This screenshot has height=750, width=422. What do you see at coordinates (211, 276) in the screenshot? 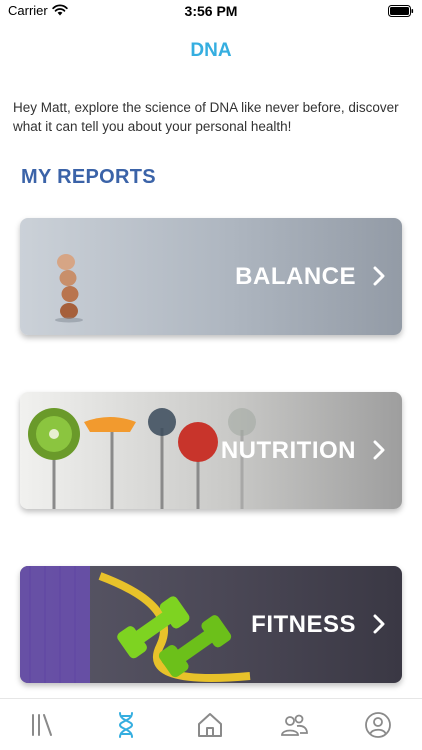
I see `report-card-balance: BALANCE` at bounding box center [211, 276].